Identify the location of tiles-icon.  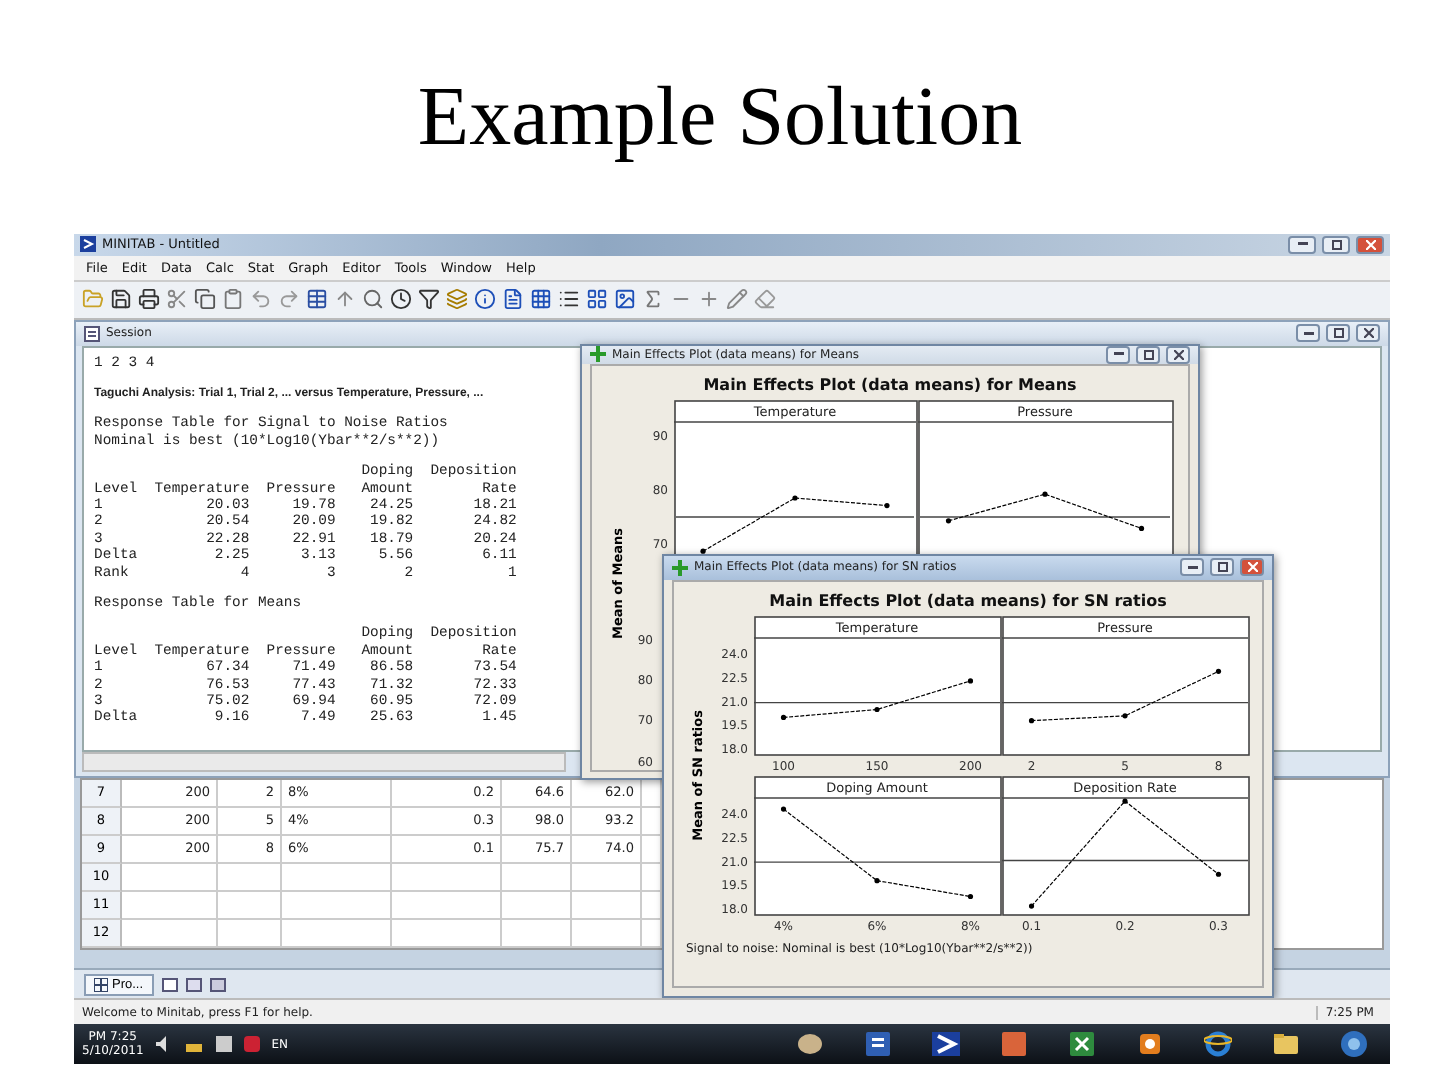
(597, 299).